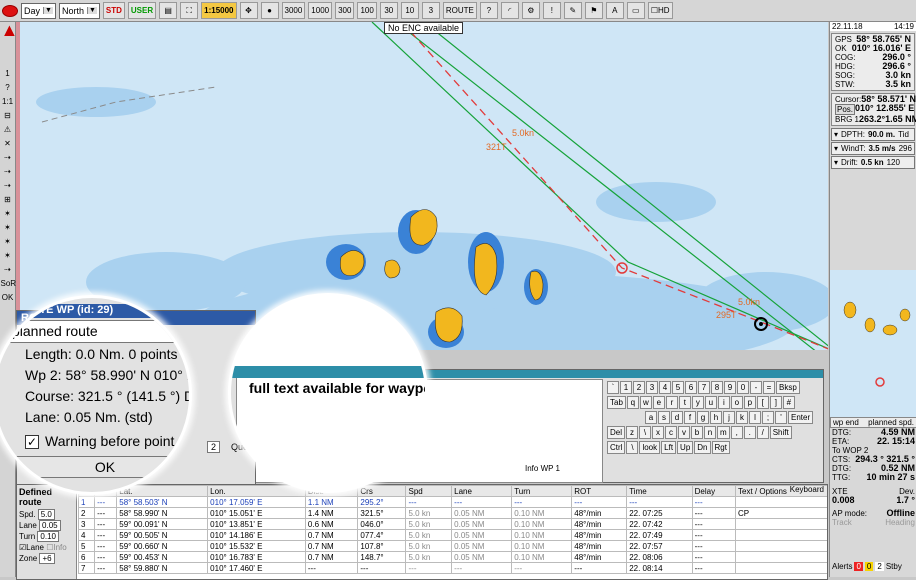  I want to click on key-j: j, so click(729, 417).